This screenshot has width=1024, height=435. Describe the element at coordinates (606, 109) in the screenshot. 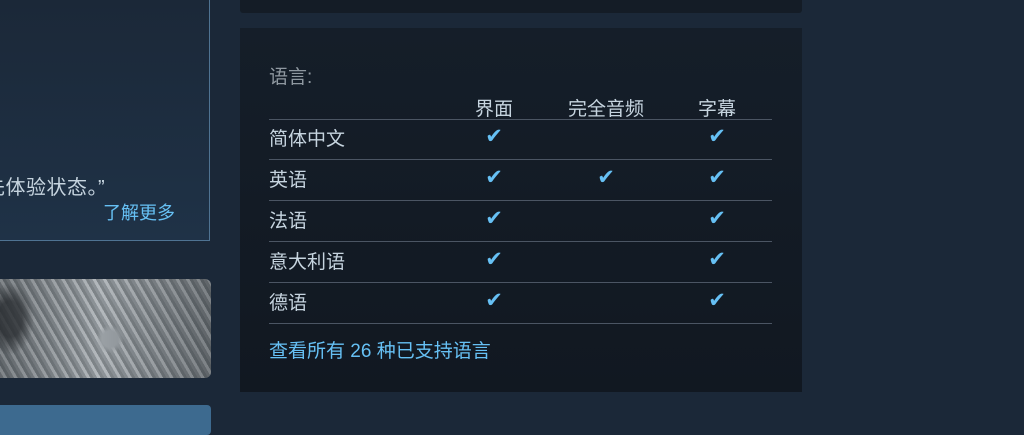

I see `column-header-full-audio: 完全音频` at that location.